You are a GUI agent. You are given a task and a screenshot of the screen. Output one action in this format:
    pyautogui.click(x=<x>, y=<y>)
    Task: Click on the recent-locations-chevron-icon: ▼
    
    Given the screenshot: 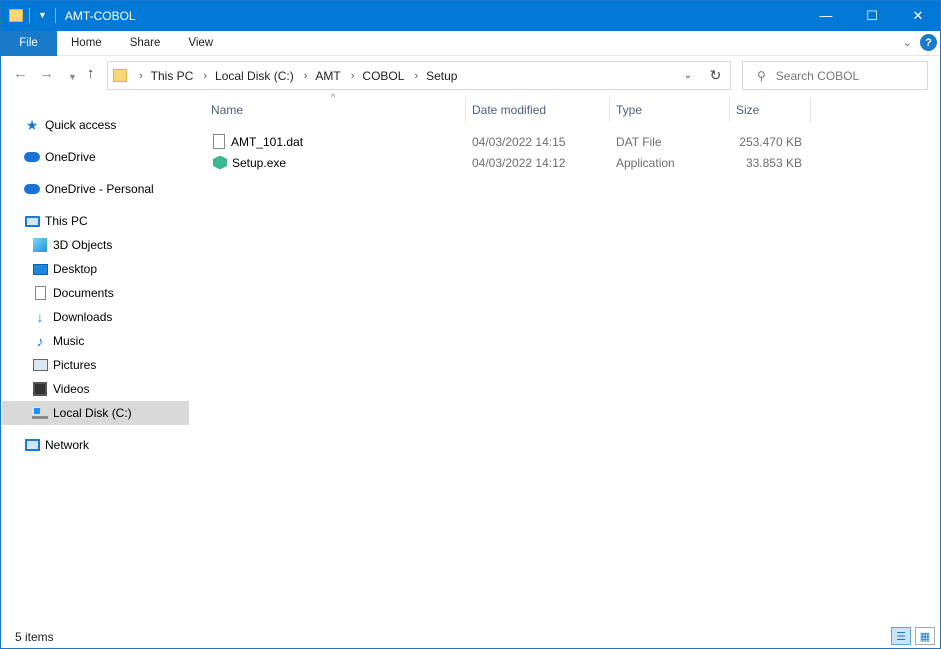 What is the action you would take?
    pyautogui.click(x=72, y=77)
    